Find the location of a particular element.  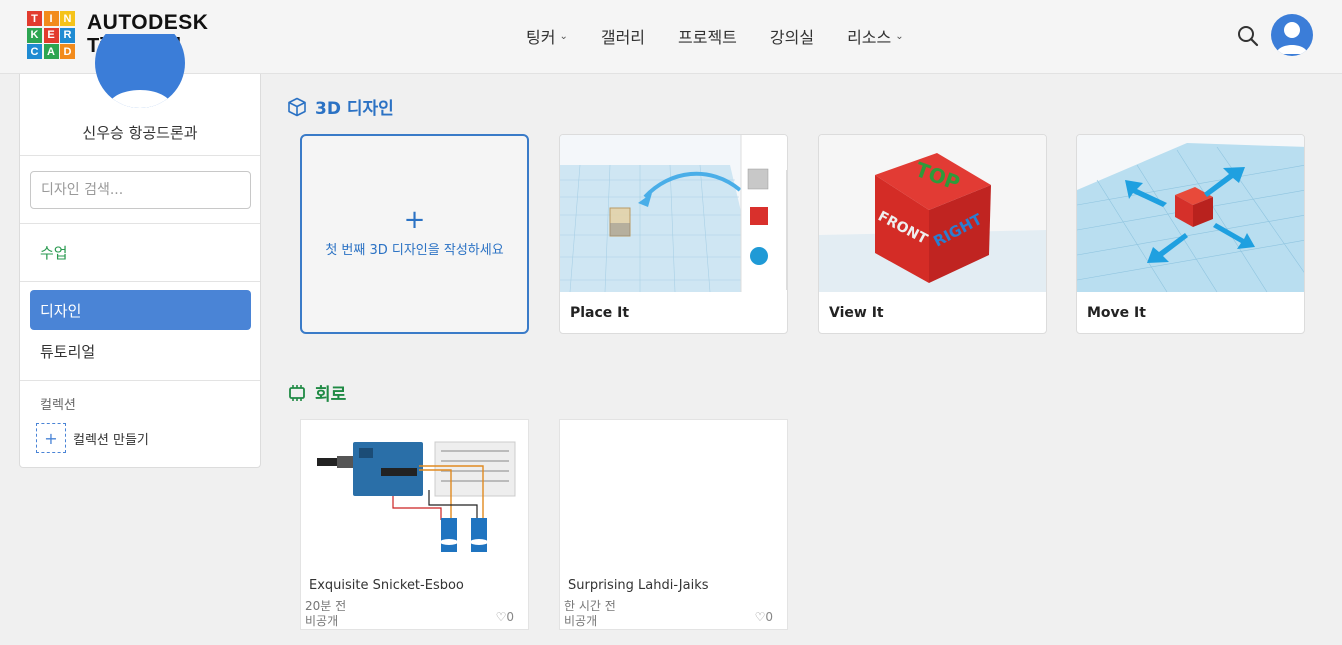

designs-section-label: 3D 디자인 is located at coordinates (354, 109).